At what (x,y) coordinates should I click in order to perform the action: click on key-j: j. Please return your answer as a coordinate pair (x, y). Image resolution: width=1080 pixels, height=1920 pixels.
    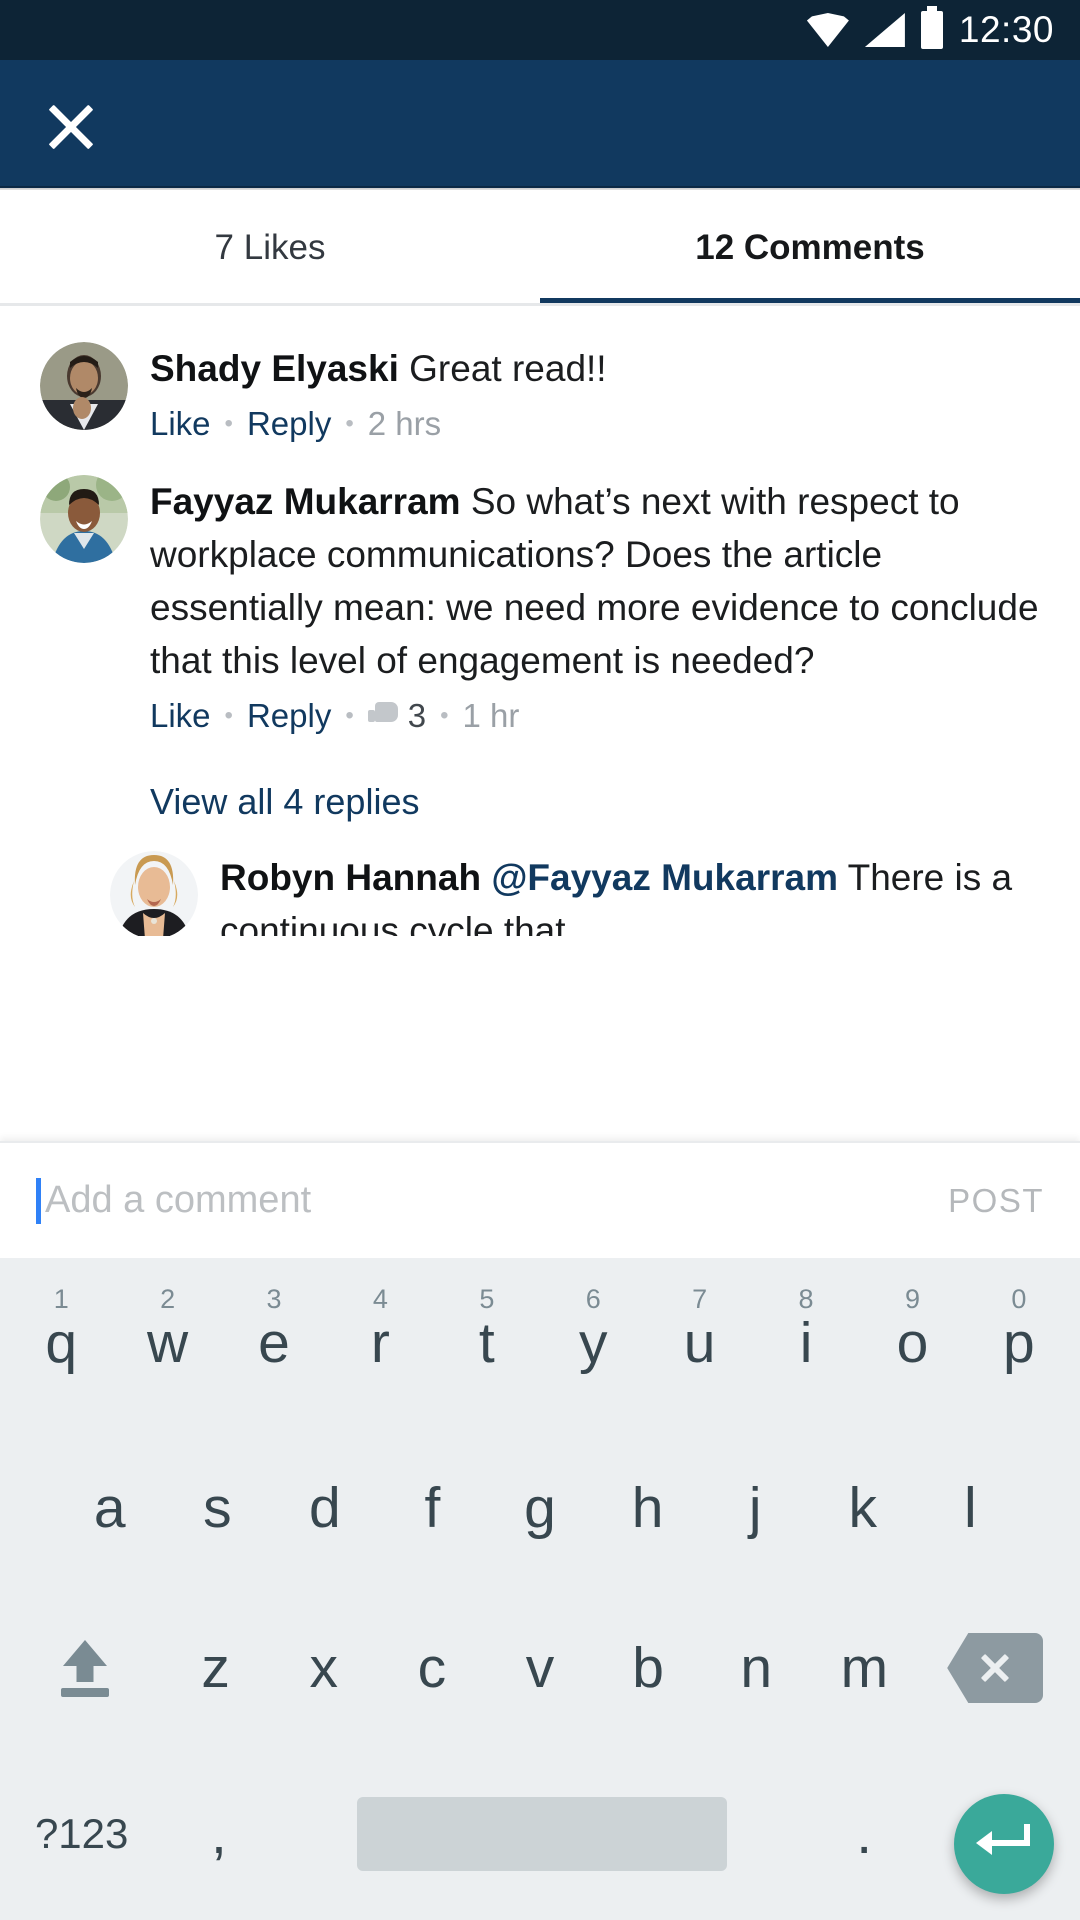
    Looking at the image, I should click on (755, 1508).